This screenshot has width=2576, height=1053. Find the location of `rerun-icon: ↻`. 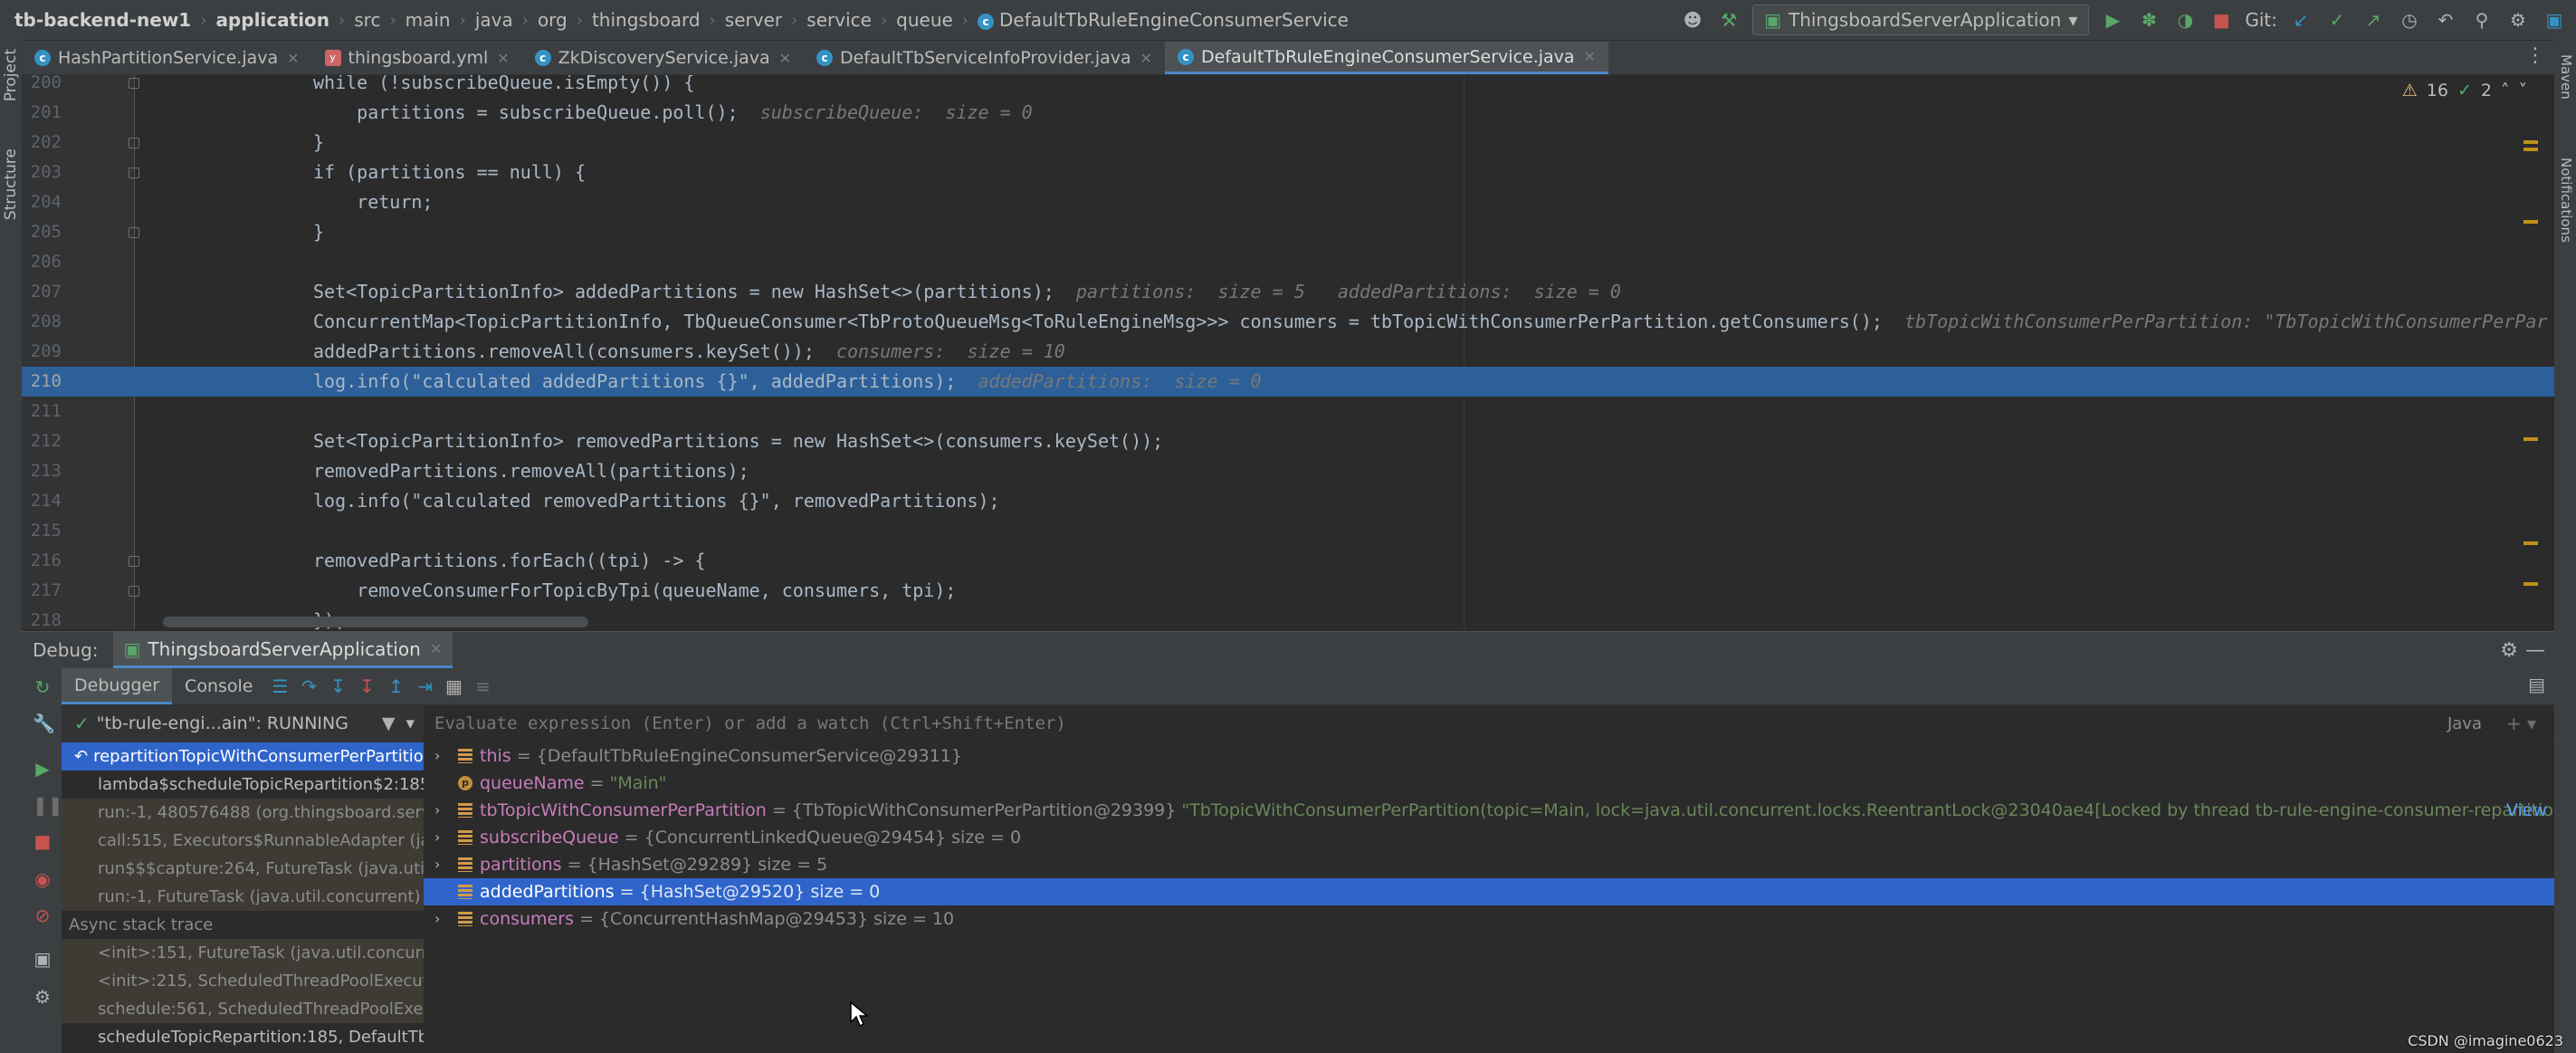

rerun-icon: ↻ is located at coordinates (42, 687).